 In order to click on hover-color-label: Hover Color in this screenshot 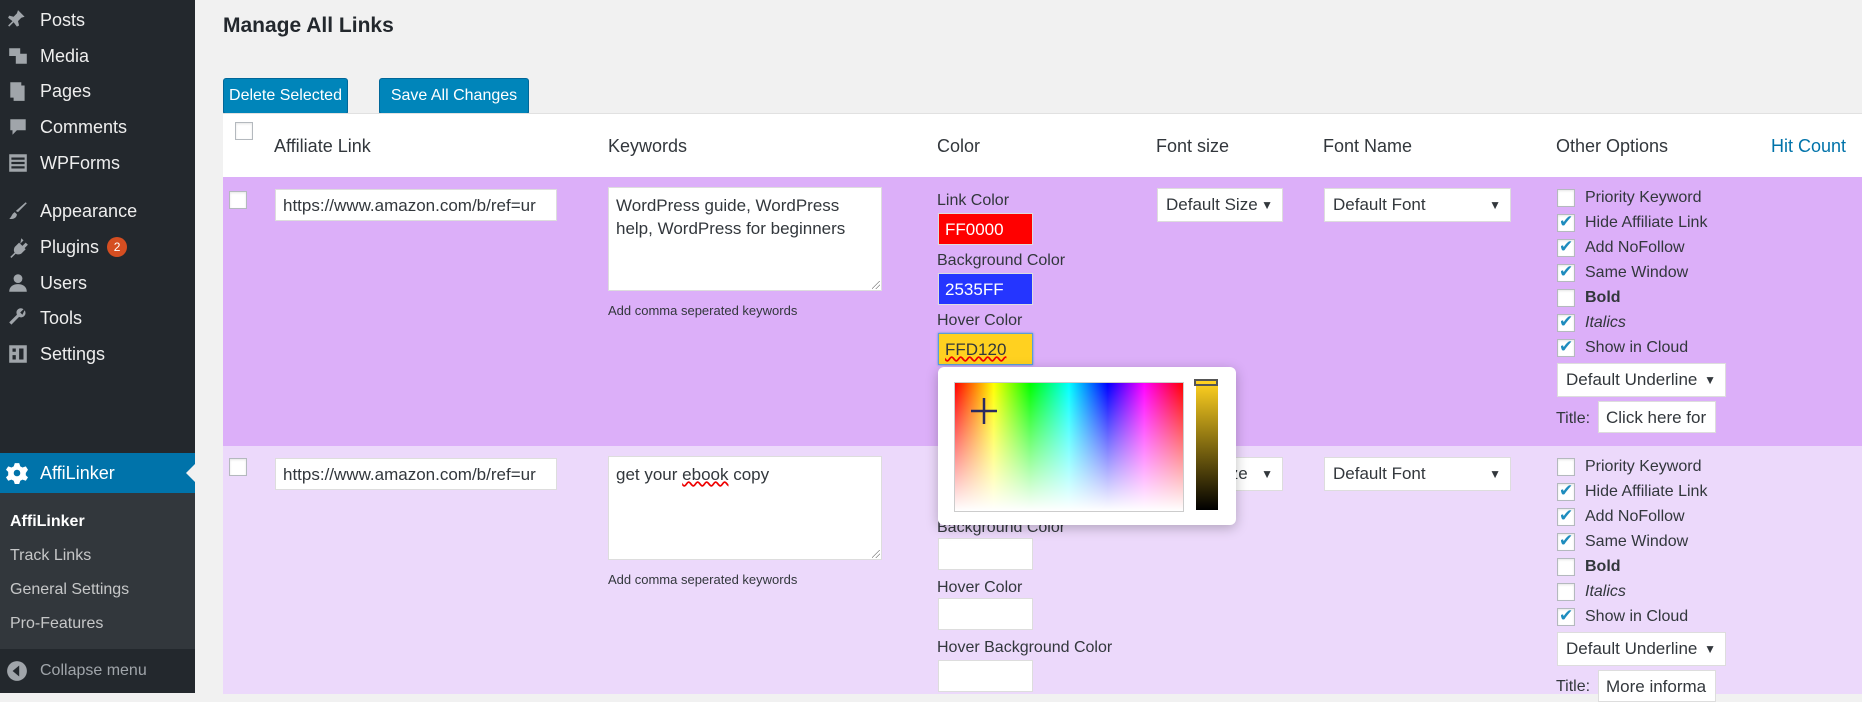, I will do `click(980, 587)`.